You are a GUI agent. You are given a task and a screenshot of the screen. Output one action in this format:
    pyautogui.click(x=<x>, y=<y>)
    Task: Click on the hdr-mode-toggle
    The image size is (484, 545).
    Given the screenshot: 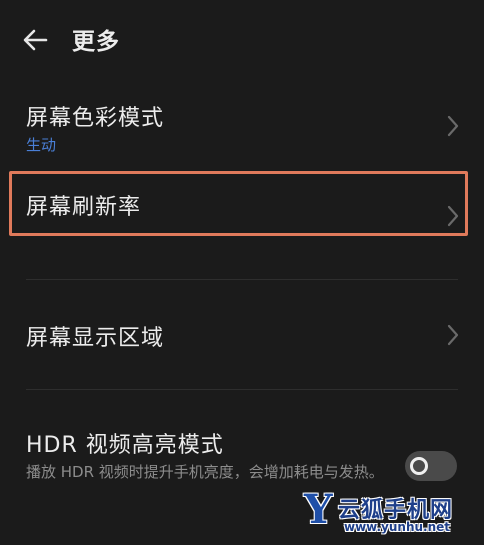 What is the action you would take?
    pyautogui.click(x=431, y=466)
    